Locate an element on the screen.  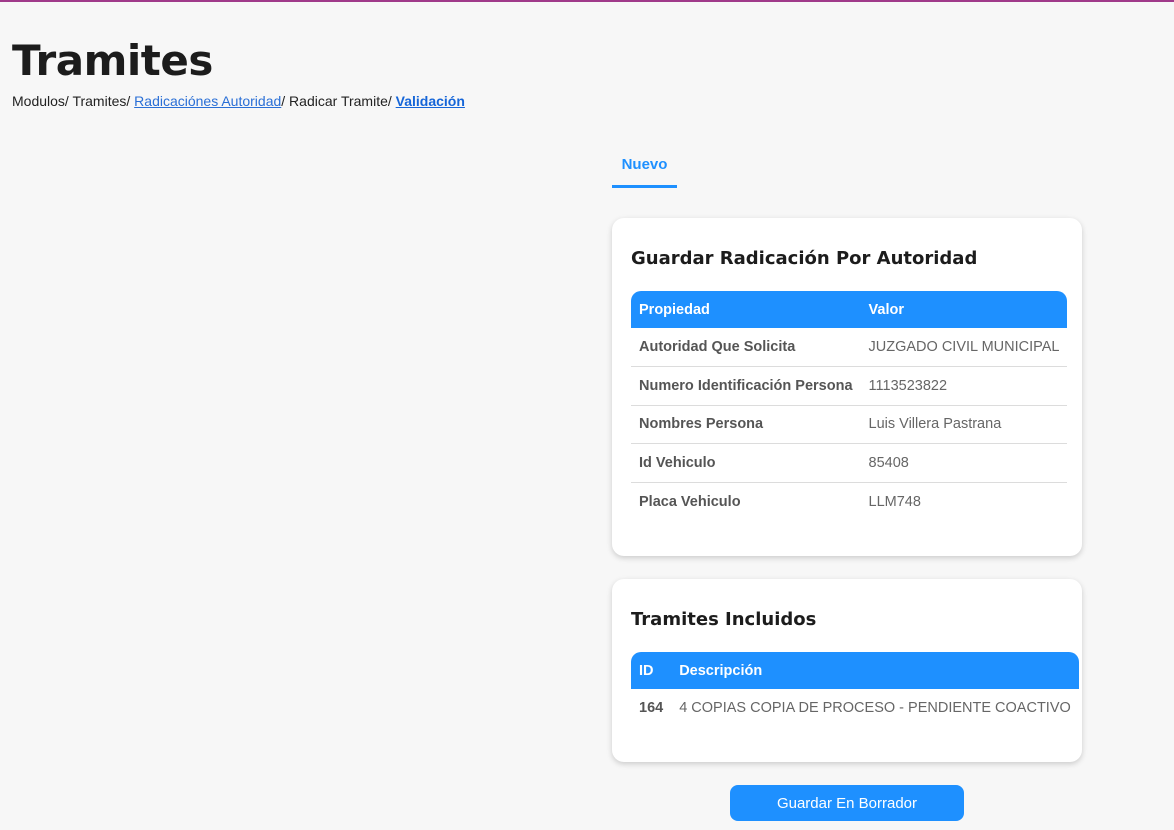
tab-nuevo: Nuevo is located at coordinates (644, 170).